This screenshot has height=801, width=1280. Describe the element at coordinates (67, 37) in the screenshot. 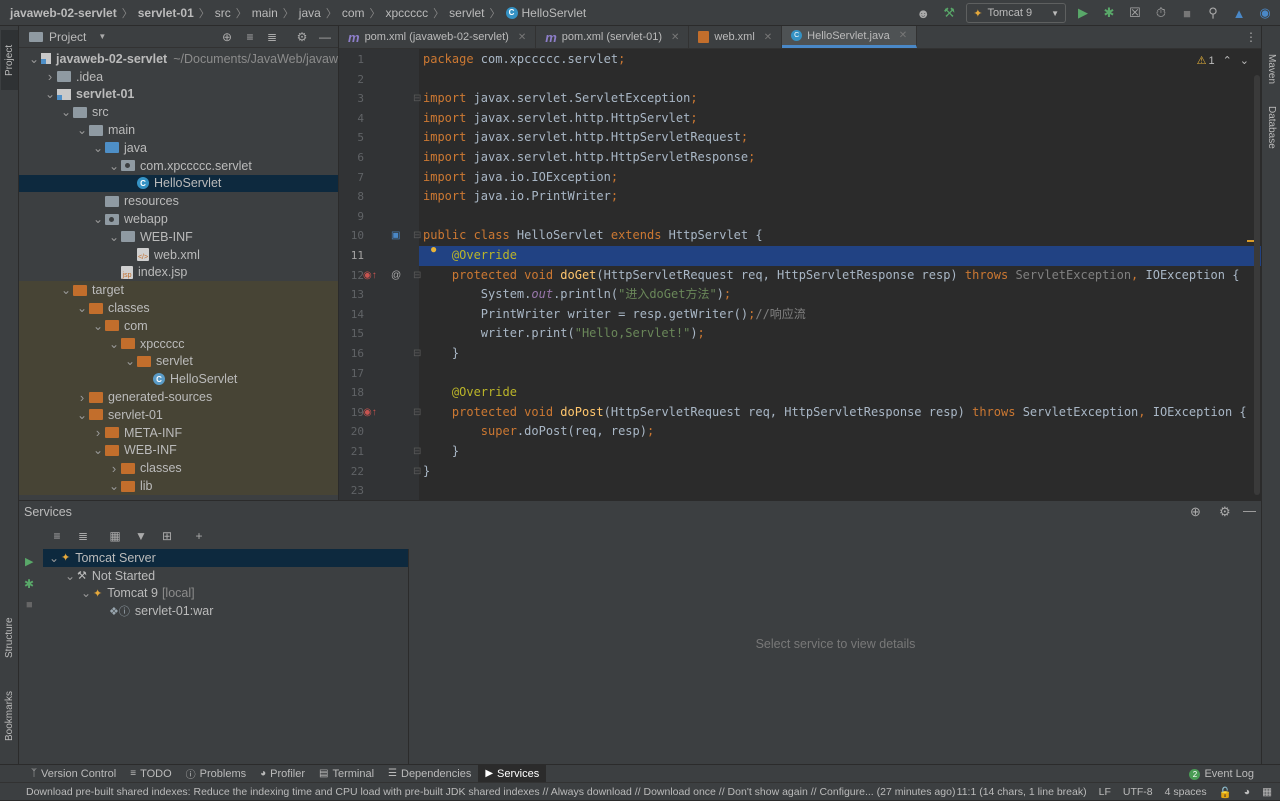

I see `project-panel-title: Project` at that location.